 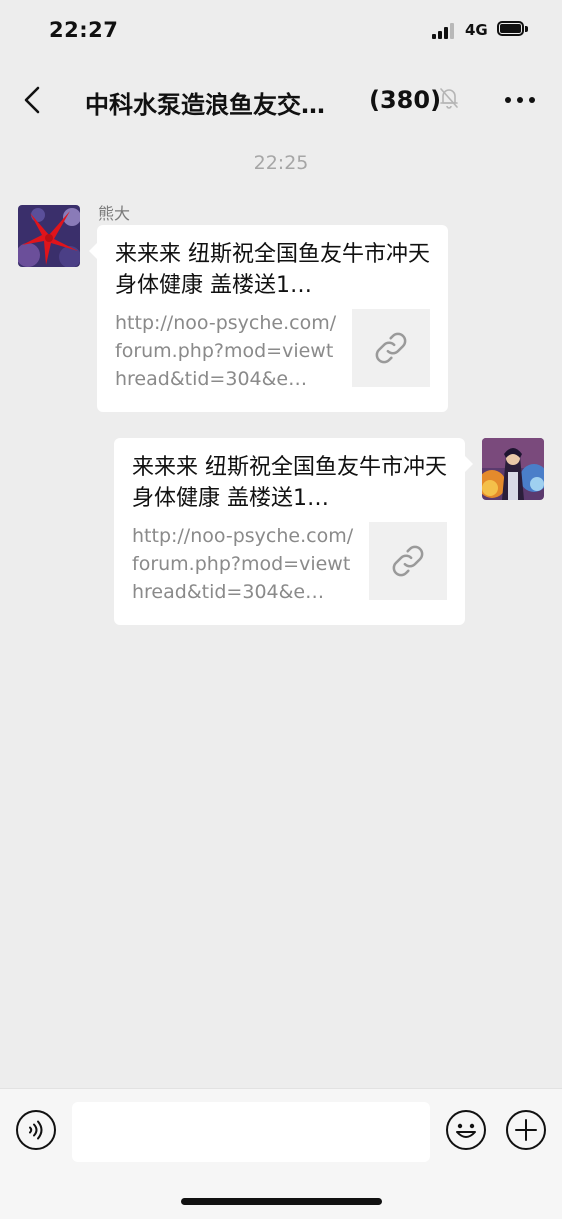 What do you see at coordinates (114, 213) in the screenshot?
I see `sender-name: 熊大` at bounding box center [114, 213].